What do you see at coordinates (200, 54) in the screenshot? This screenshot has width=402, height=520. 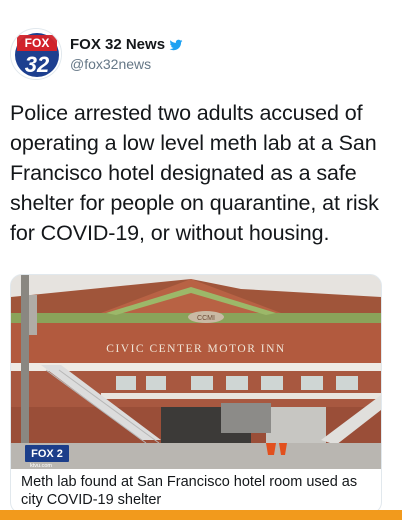 I see `tweet-header: FOX 32 FOX 32 News @fox32news` at bounding box center [200, 54].